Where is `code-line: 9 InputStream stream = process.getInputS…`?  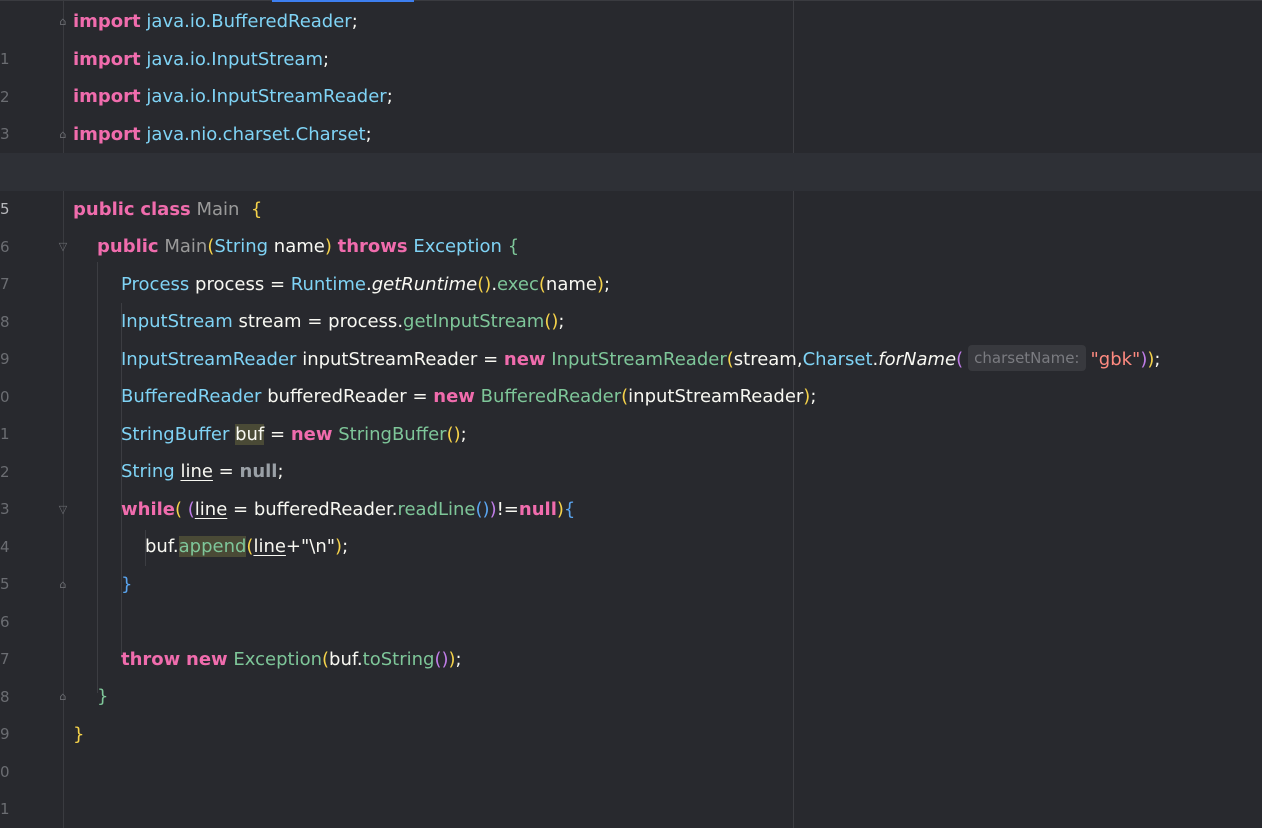
code-line: 9 InputStream stream = process.getInputS… is located at coordinates (631, 335).